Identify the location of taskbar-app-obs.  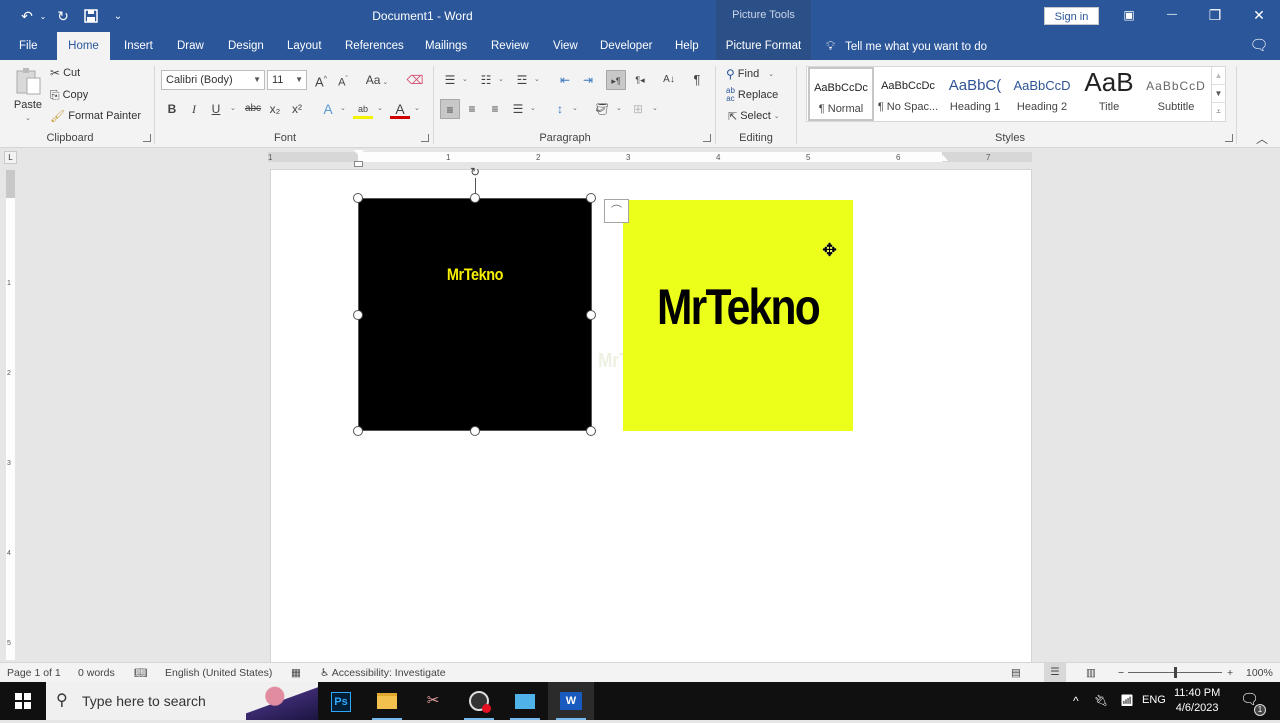
(479, 701).